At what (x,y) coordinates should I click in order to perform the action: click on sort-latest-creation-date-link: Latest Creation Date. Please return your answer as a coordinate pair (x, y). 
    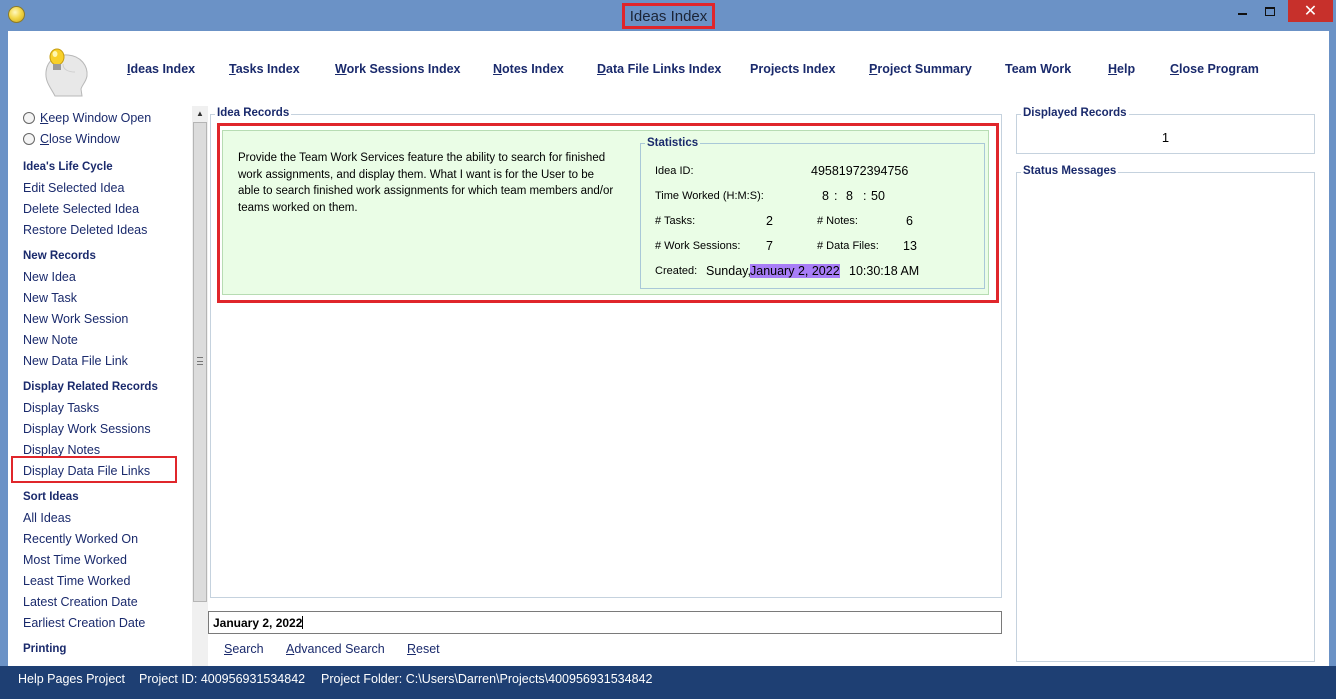
    Looking at the image, I should click on (80, 602).